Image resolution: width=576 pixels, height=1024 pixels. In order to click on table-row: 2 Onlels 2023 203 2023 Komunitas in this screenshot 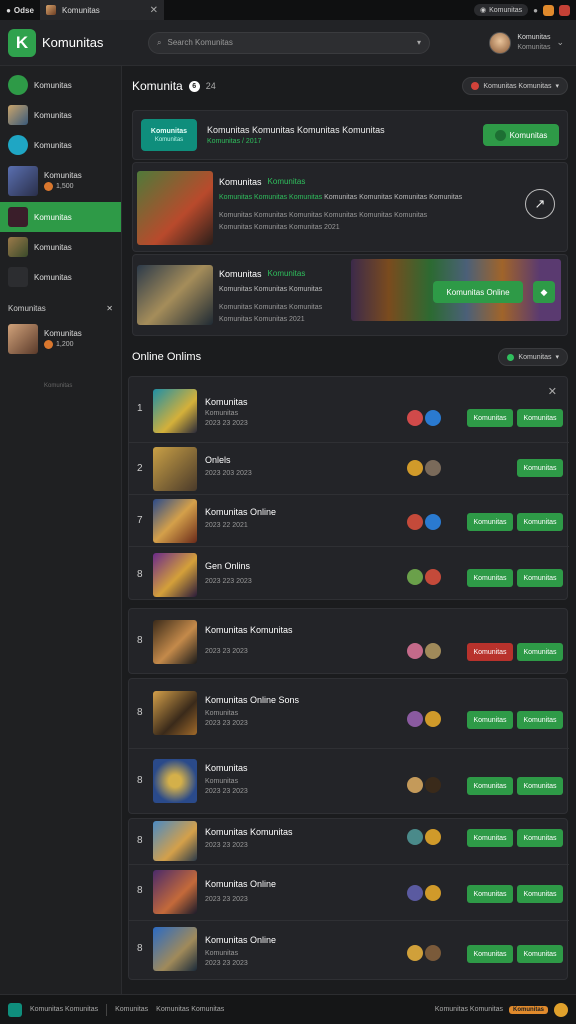, I will do `click(349, 469)`.